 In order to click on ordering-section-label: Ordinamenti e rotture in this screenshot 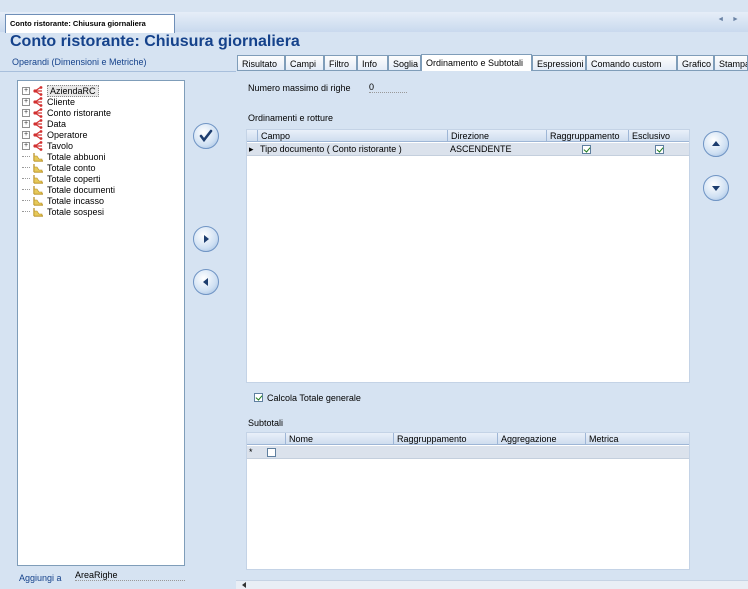, I will do `click(291, 118)`.